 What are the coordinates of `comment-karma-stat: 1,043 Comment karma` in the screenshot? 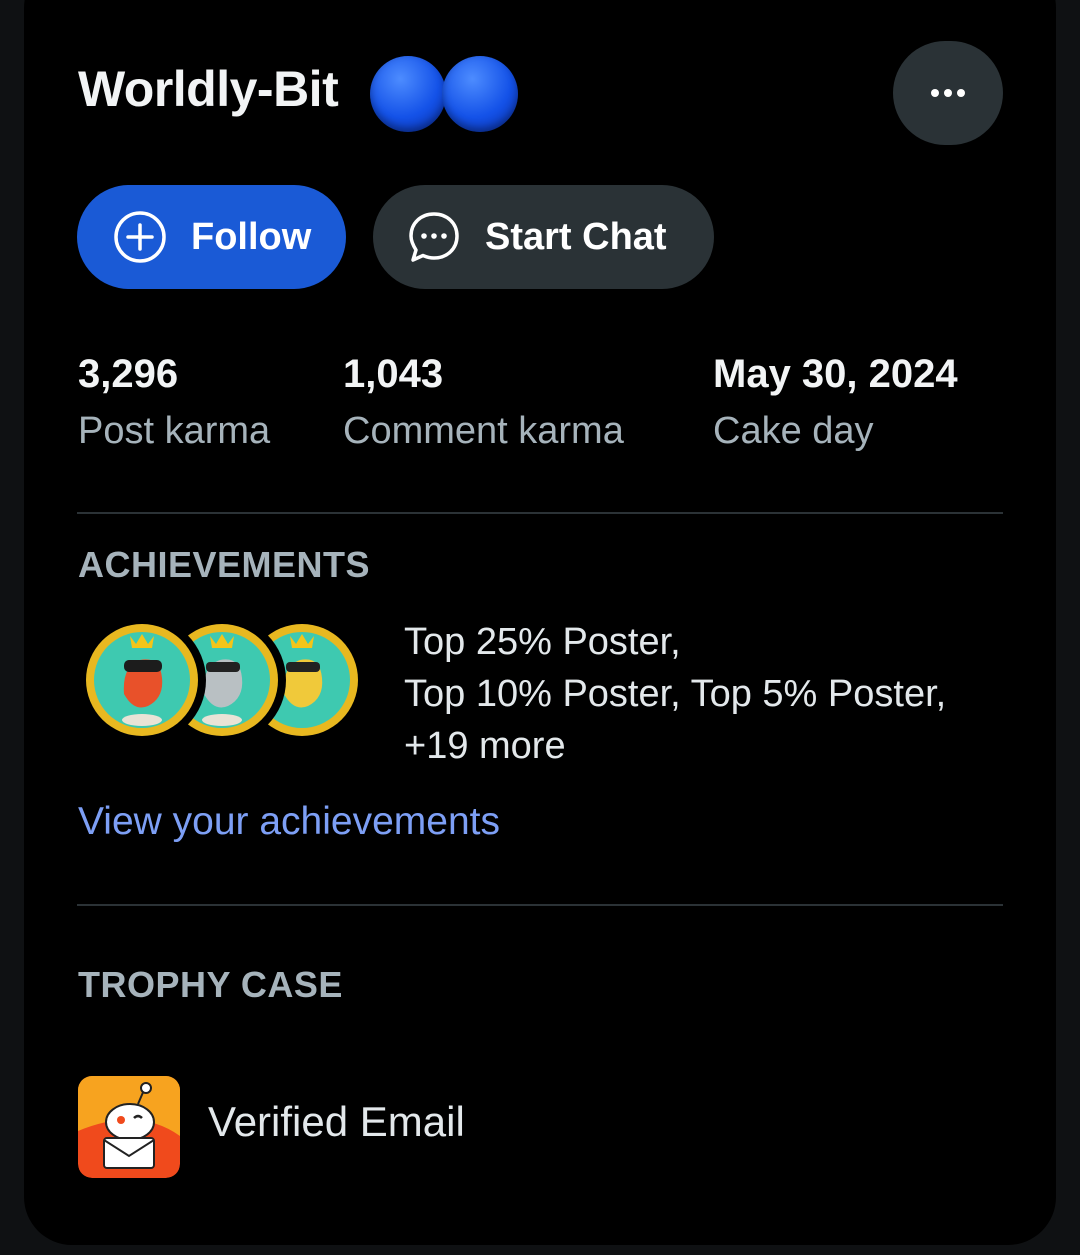 It's located at (483, 402).